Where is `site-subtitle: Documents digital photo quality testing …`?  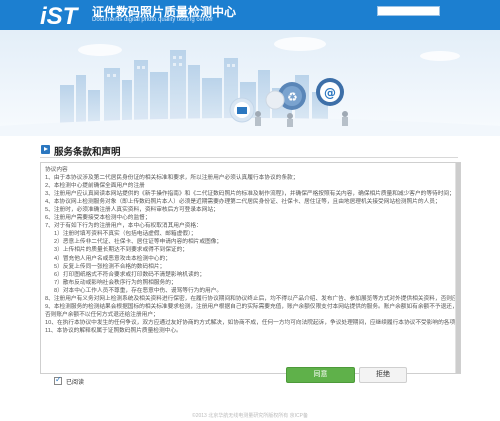
site-subtitle: Documents digital photo quality testing … is located at coordinates (153, 20).